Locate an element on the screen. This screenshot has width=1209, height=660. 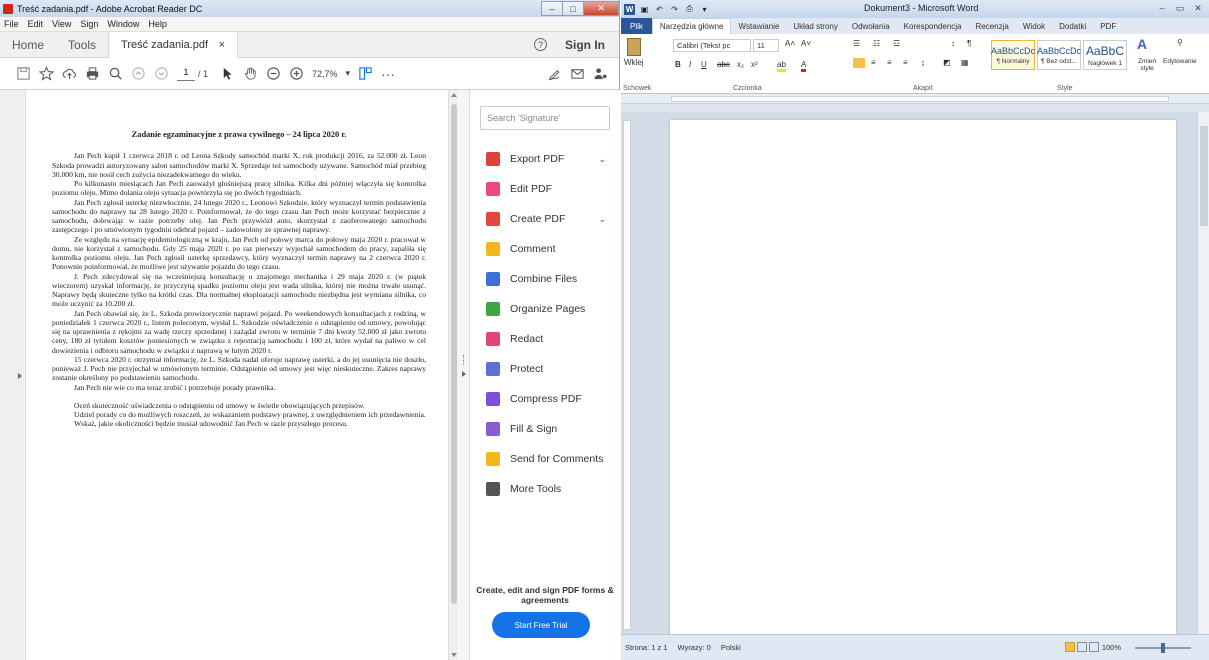
superscript-button: x² is located at coordinates (754, 64).